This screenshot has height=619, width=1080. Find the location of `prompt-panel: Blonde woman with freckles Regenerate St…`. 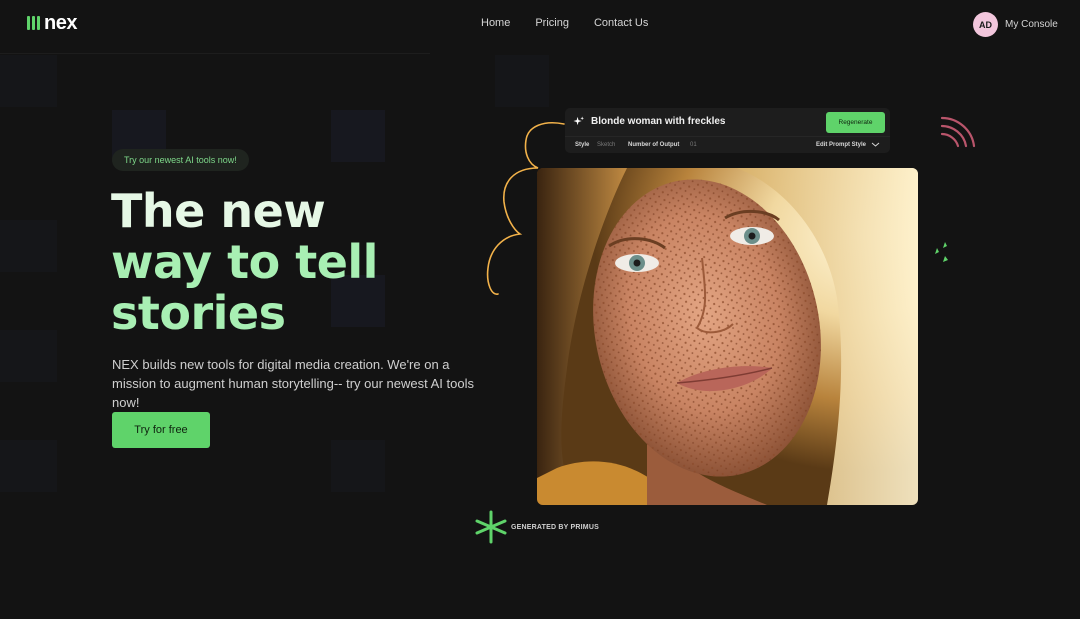

prompt-panel: Blonde woman with freckles Regenerate St… is located at coordinates (727, 130).